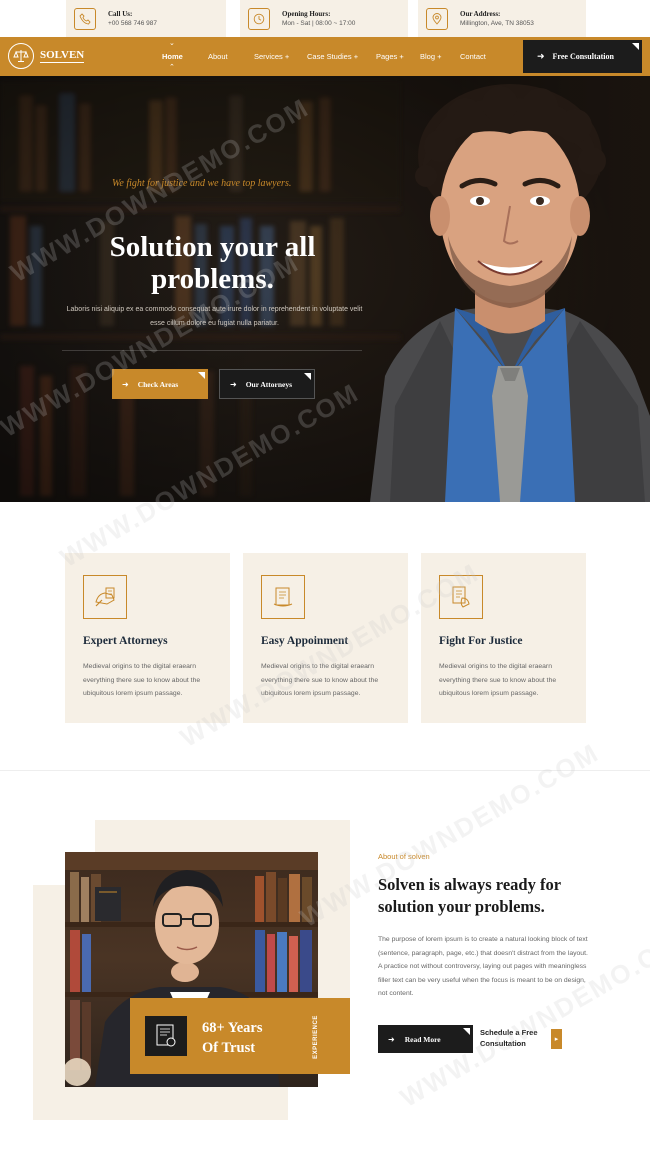 The image size is (650, 1152). I want to click on call-label: Call Us:, so click(120, 14).